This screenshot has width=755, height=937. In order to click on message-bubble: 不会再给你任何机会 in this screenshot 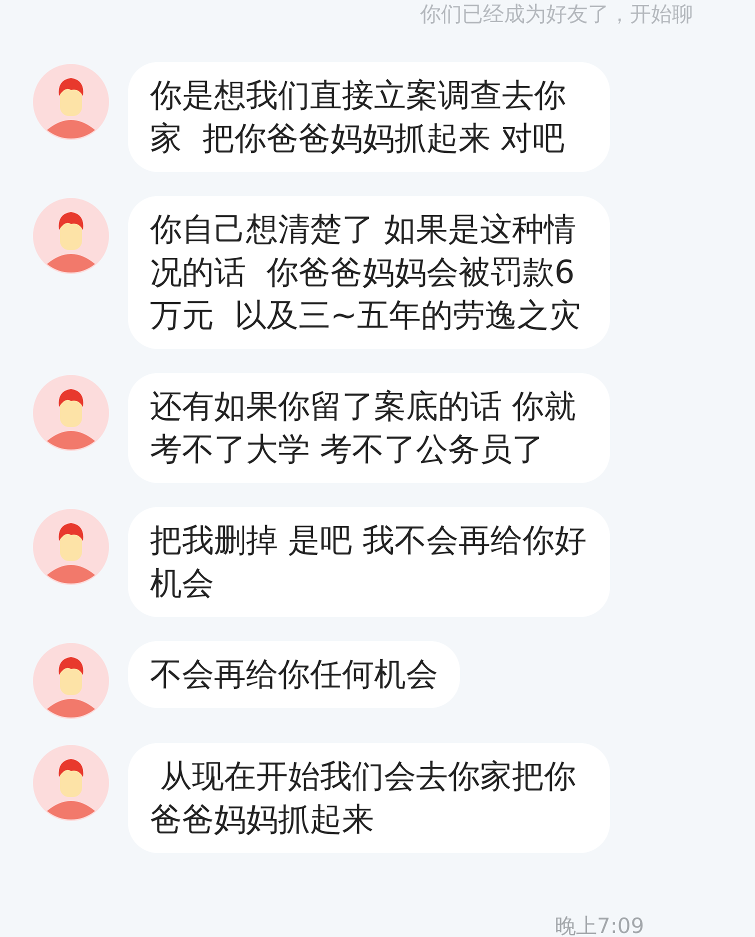, I will do `click(294, 674)`.